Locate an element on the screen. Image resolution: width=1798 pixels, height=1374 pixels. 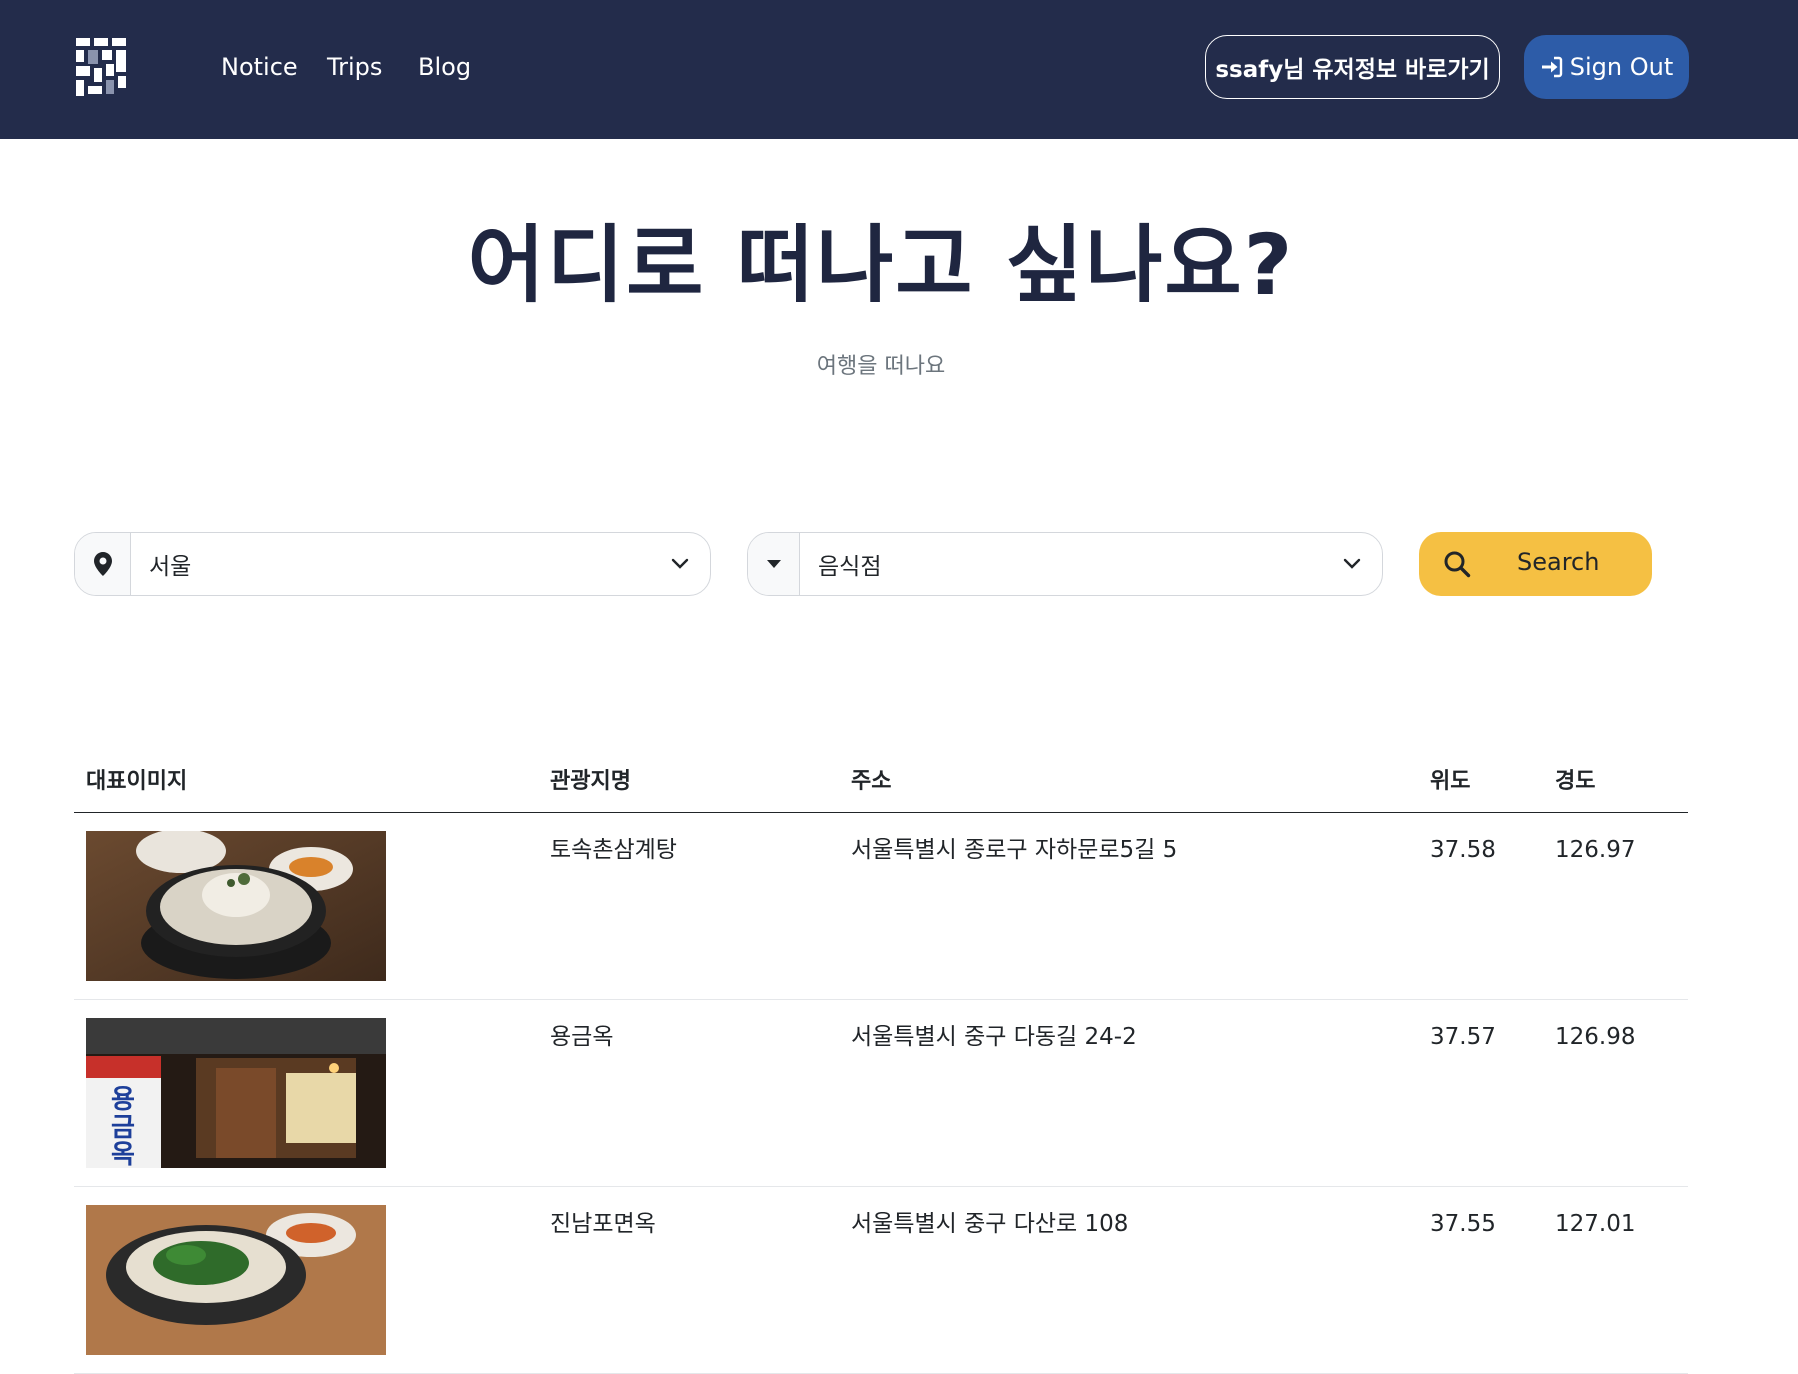
table-header: 대표이미지 관광지명 주소 위도 경도 is located at coordinates (881, 779).